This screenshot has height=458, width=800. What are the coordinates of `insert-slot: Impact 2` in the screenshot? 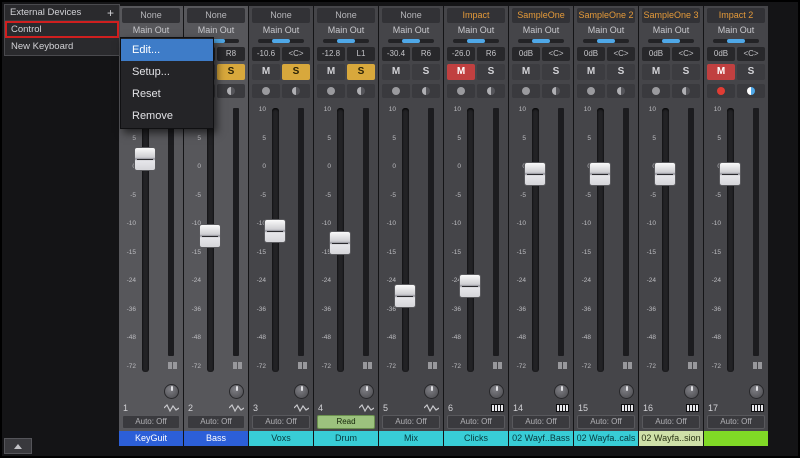 It's located at (736, 15).